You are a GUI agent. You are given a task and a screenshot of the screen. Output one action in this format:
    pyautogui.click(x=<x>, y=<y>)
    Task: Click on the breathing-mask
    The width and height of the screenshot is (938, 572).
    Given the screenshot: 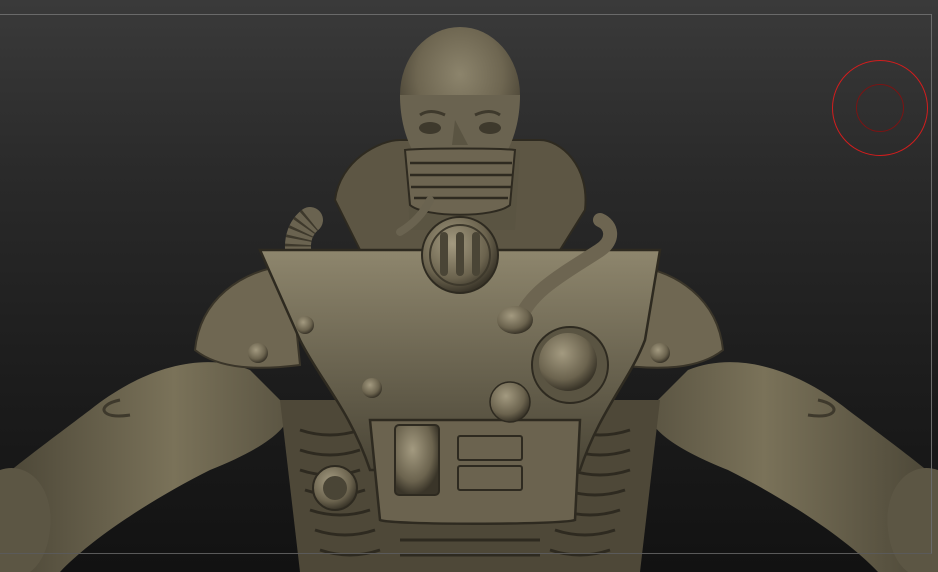 What is the action you would take?
    pyautogui.click(x=460, y=181)
    